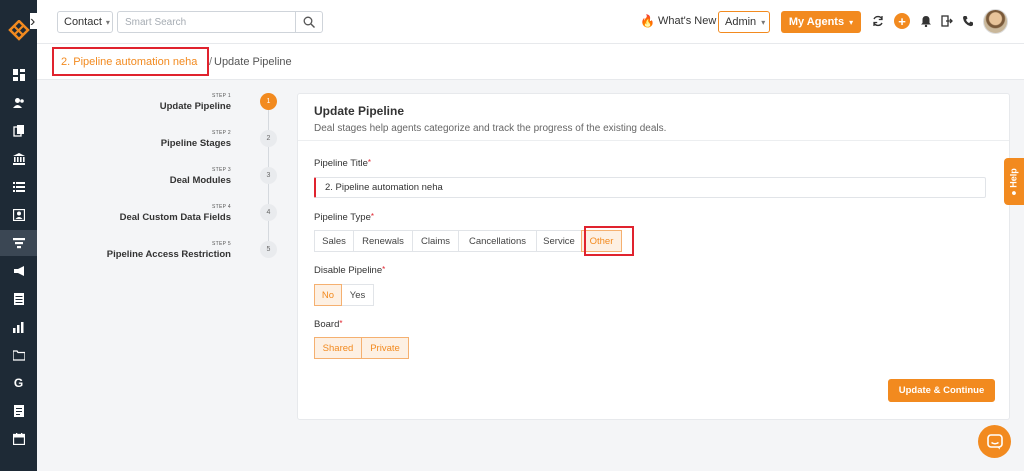 Image resolution: width=1024 pixels, height=471 pixels. Describe the element at coordinates (221, 207) in the screenshot. I see `step-number-label: STEP 4` at that location.